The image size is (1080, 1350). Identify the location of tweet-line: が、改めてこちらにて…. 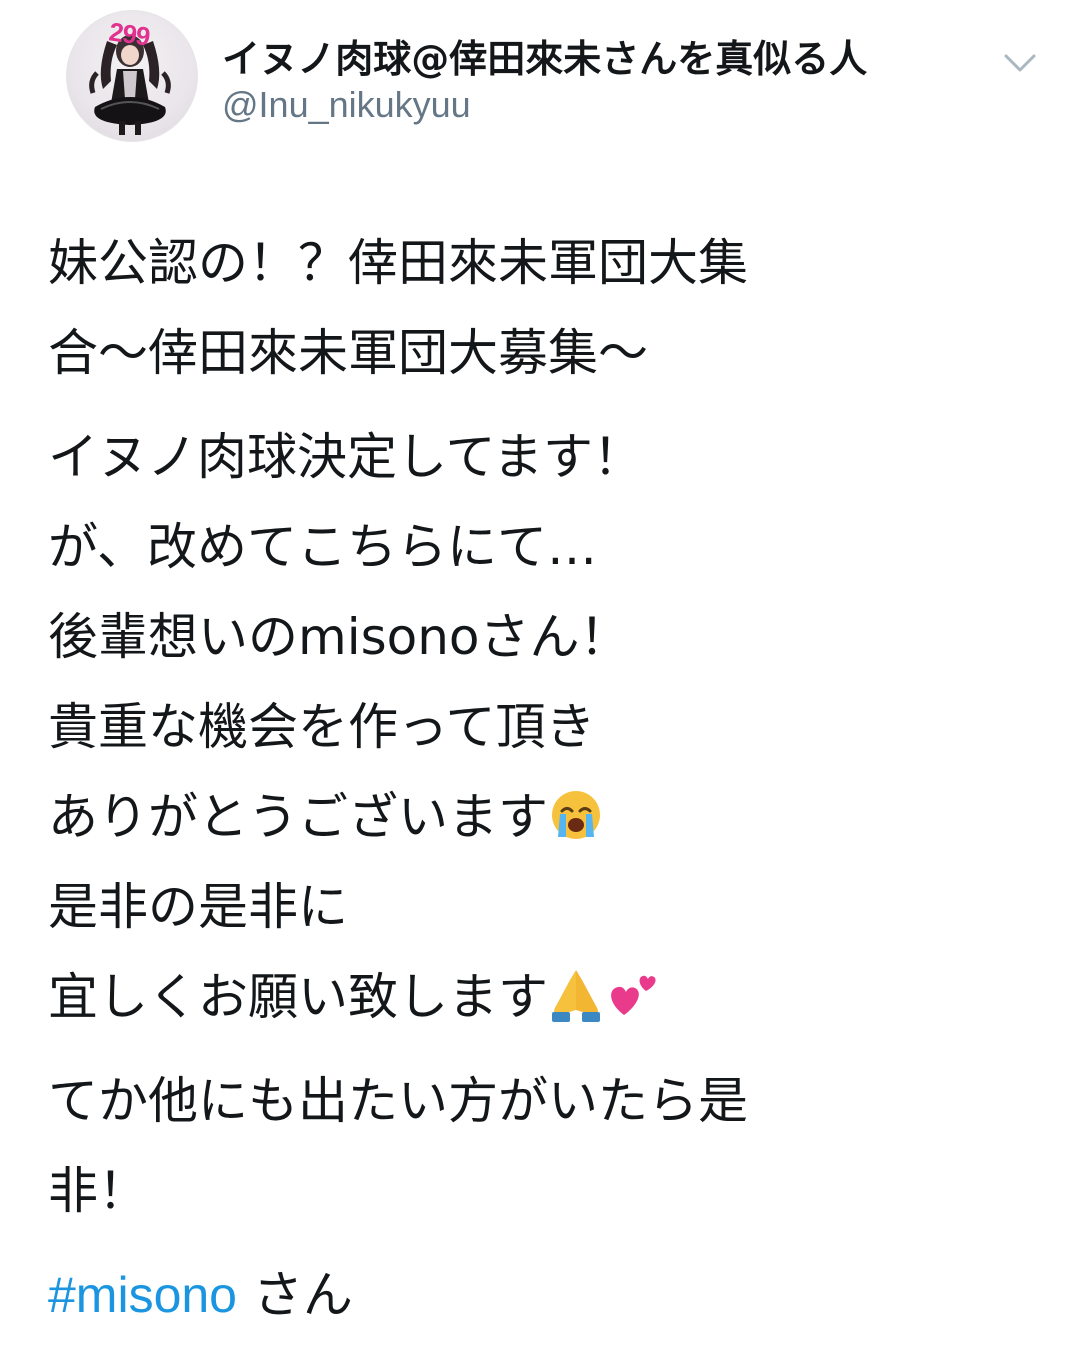
(322, 547).